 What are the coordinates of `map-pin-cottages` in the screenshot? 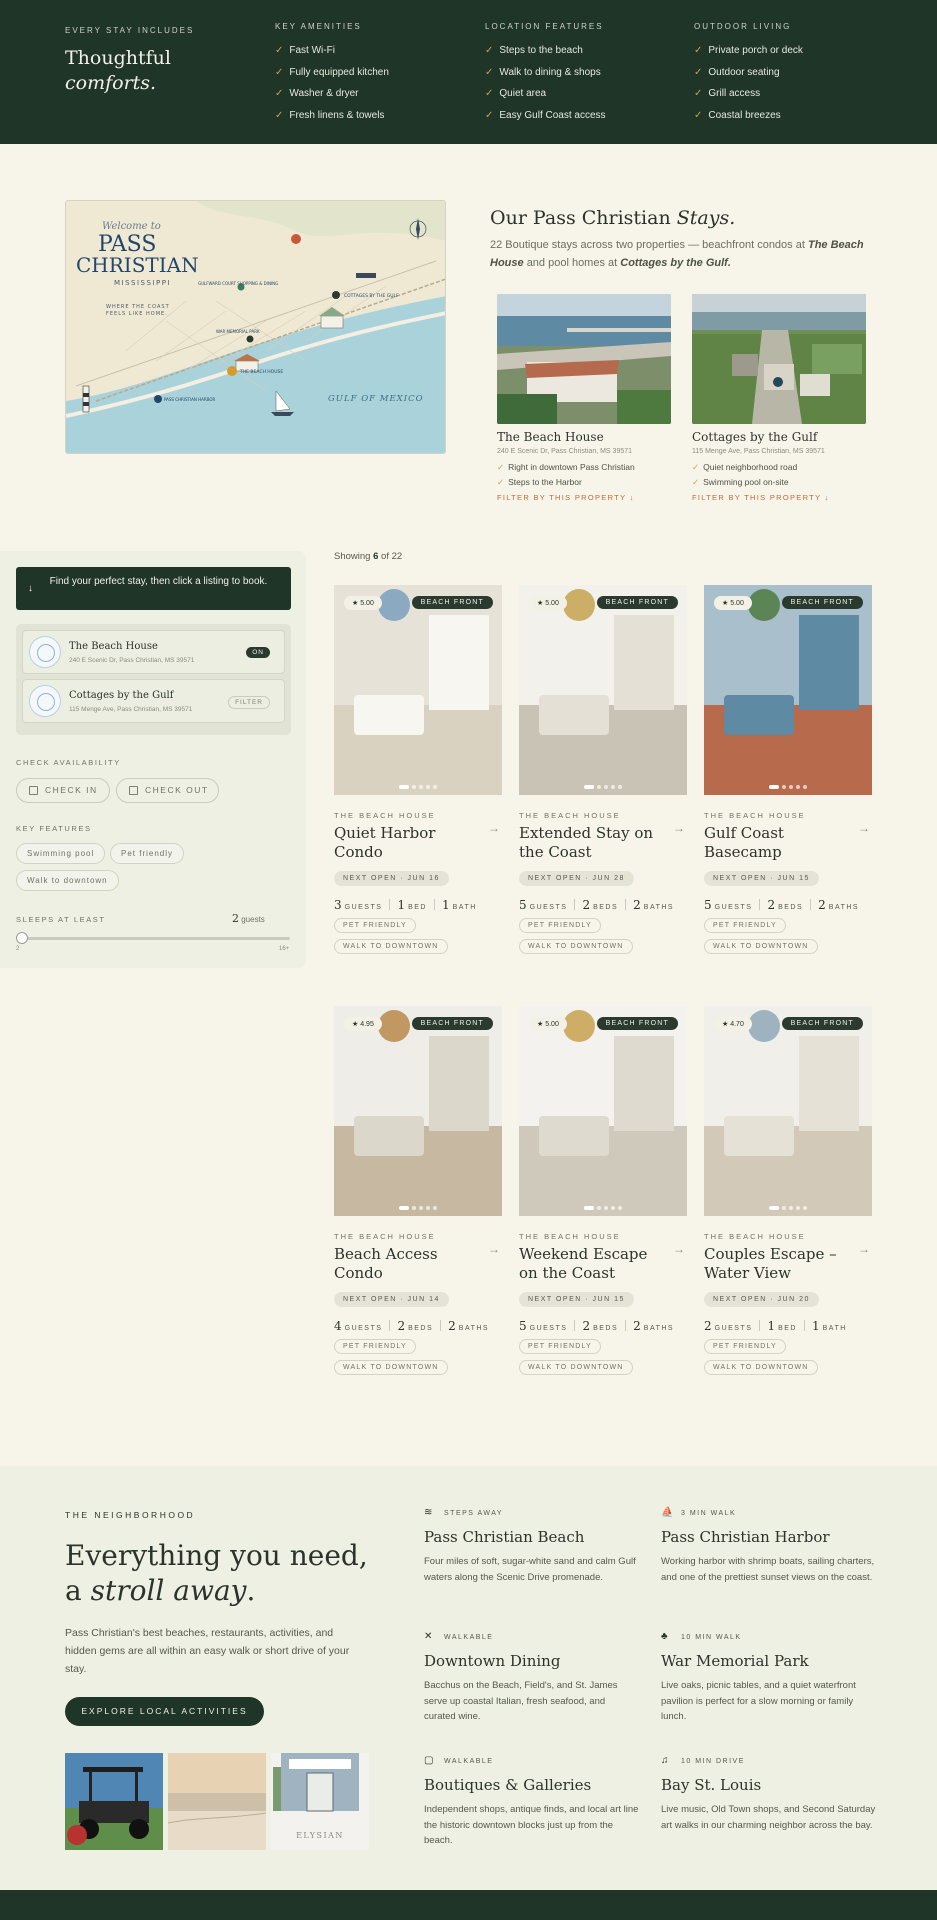 It's located at (336, 295).